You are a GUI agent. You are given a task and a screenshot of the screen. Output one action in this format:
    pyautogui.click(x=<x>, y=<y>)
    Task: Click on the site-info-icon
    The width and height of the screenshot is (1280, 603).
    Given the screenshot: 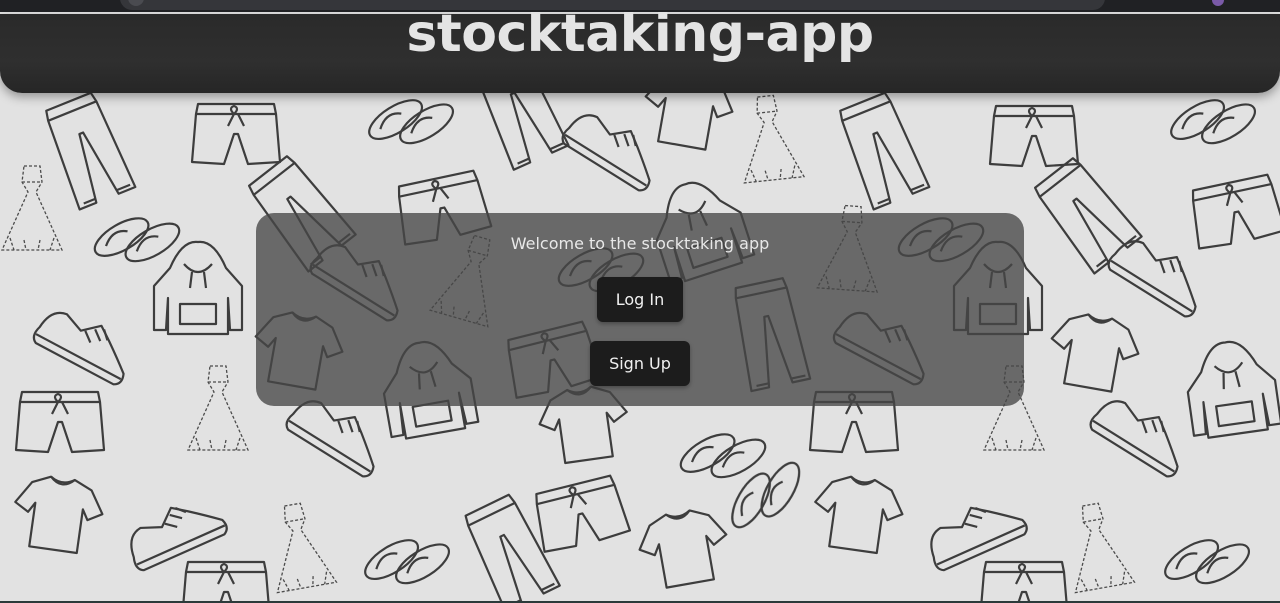 What is the action you would take?
    pyautogui.click(x=136, y=3)
    